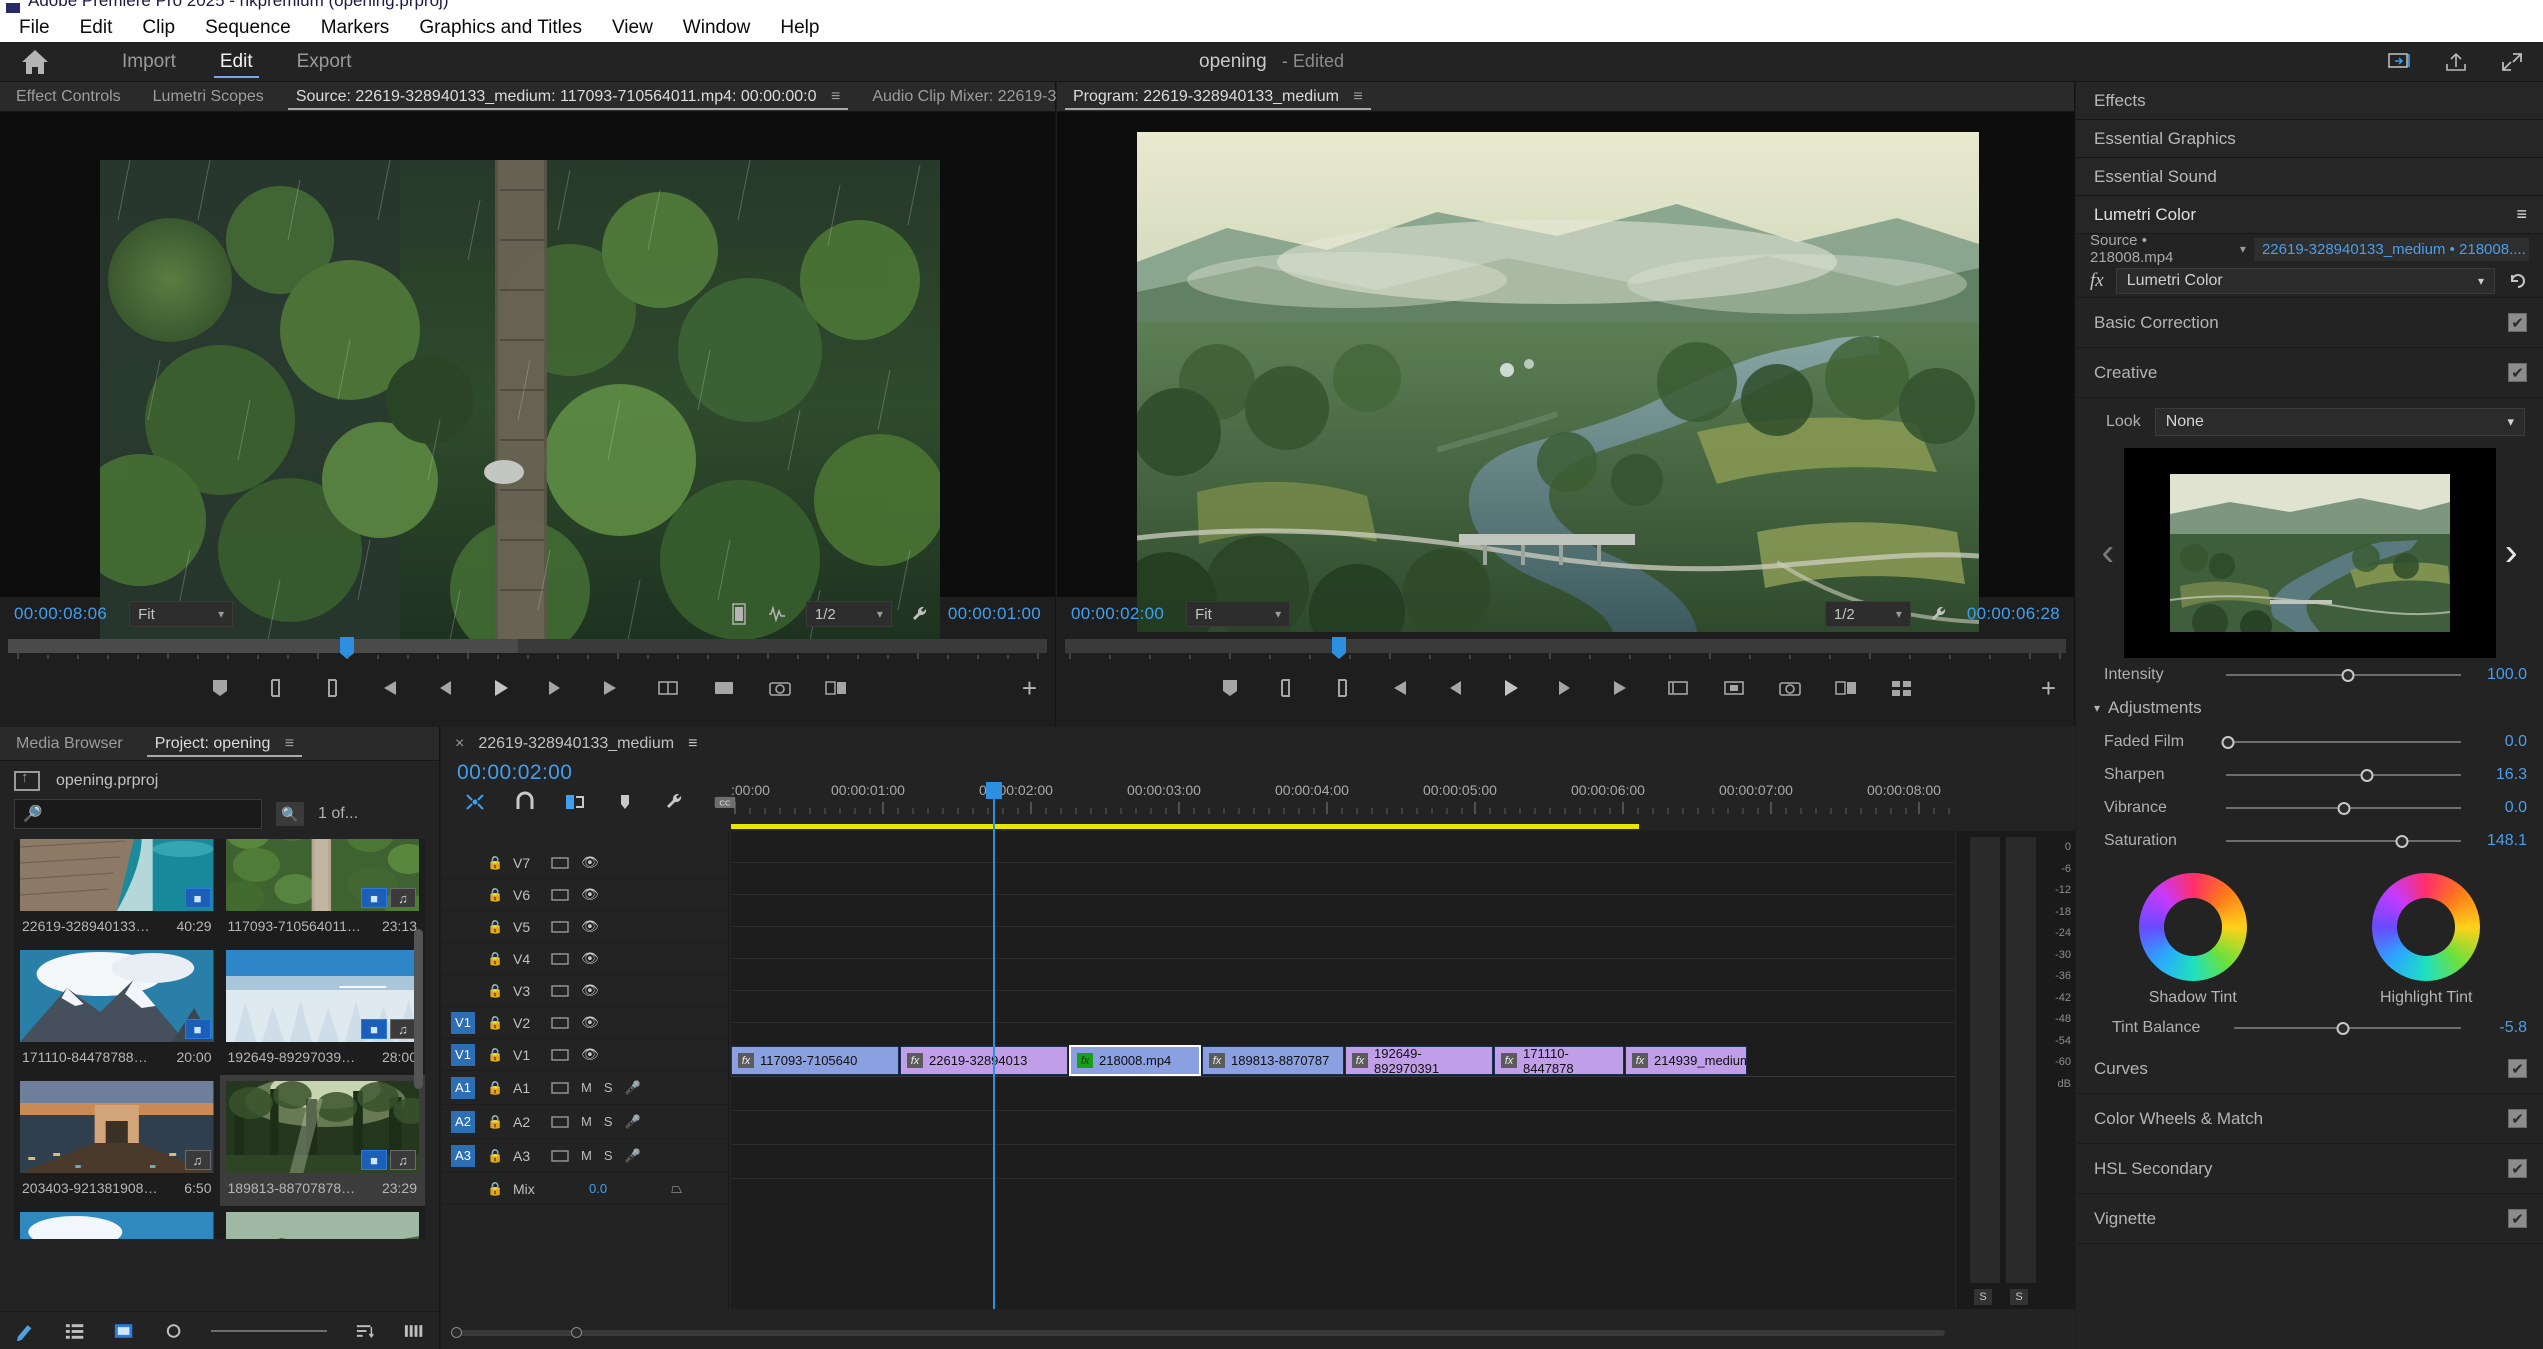  Describe the element at coordinates (676, 1188) in the screenshot. I see `mix-meter-icon: ⏢` at that location.